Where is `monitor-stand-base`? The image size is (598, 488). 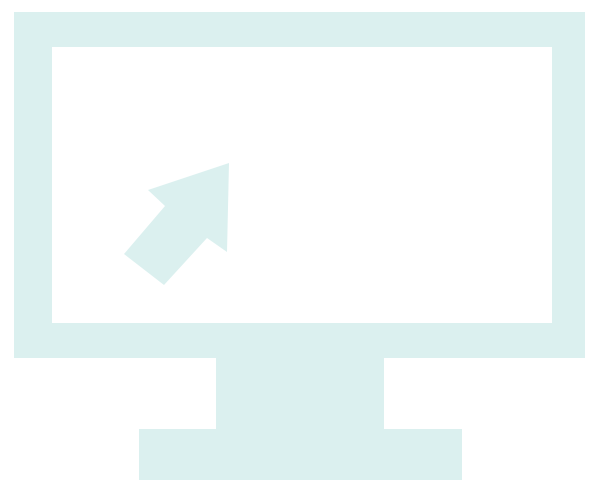
monitor-stand-base is located at coordinates (300, 454).